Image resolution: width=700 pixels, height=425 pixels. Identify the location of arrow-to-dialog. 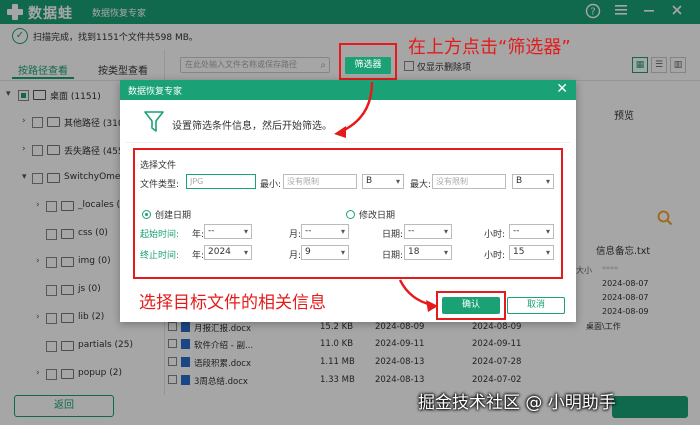
(356, 107).